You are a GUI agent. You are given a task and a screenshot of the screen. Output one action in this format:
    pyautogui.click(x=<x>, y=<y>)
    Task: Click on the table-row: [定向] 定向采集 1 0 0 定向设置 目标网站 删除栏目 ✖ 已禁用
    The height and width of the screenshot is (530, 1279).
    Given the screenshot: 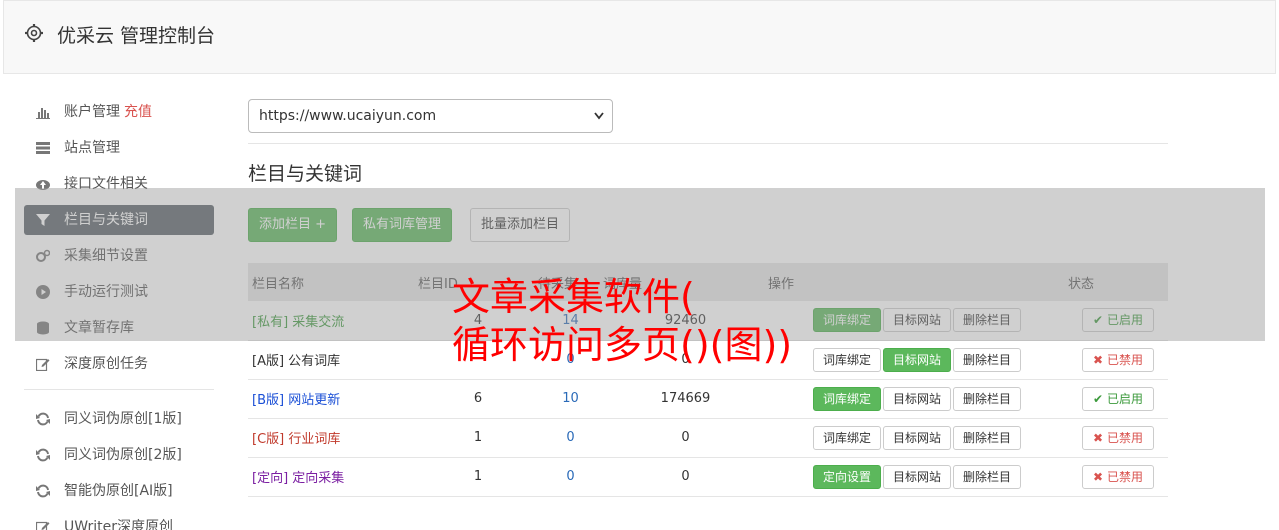 What is the action you would take?
    pyautogui.click(x=708, y=477)
    